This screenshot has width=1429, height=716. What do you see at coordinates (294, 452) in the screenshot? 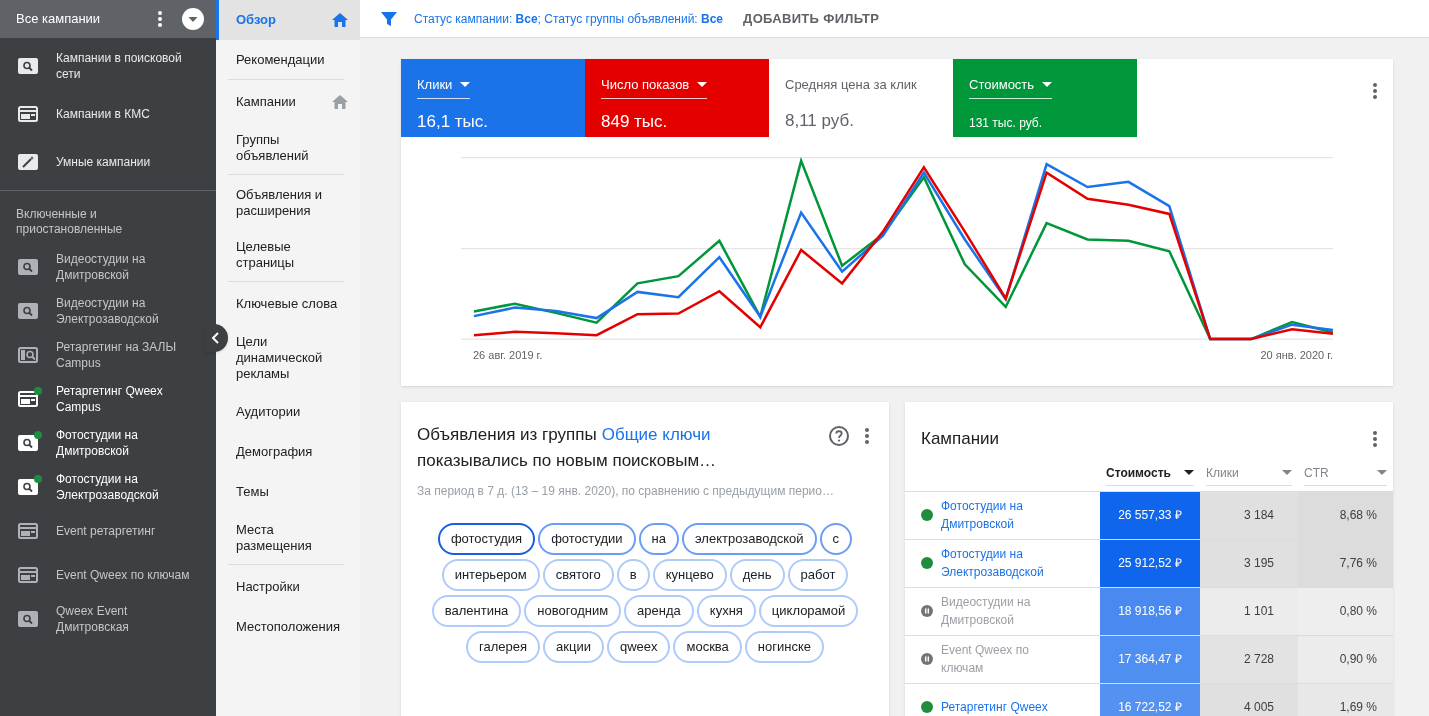
I see `nav-item: Демография` at bounding box center [294, 452].